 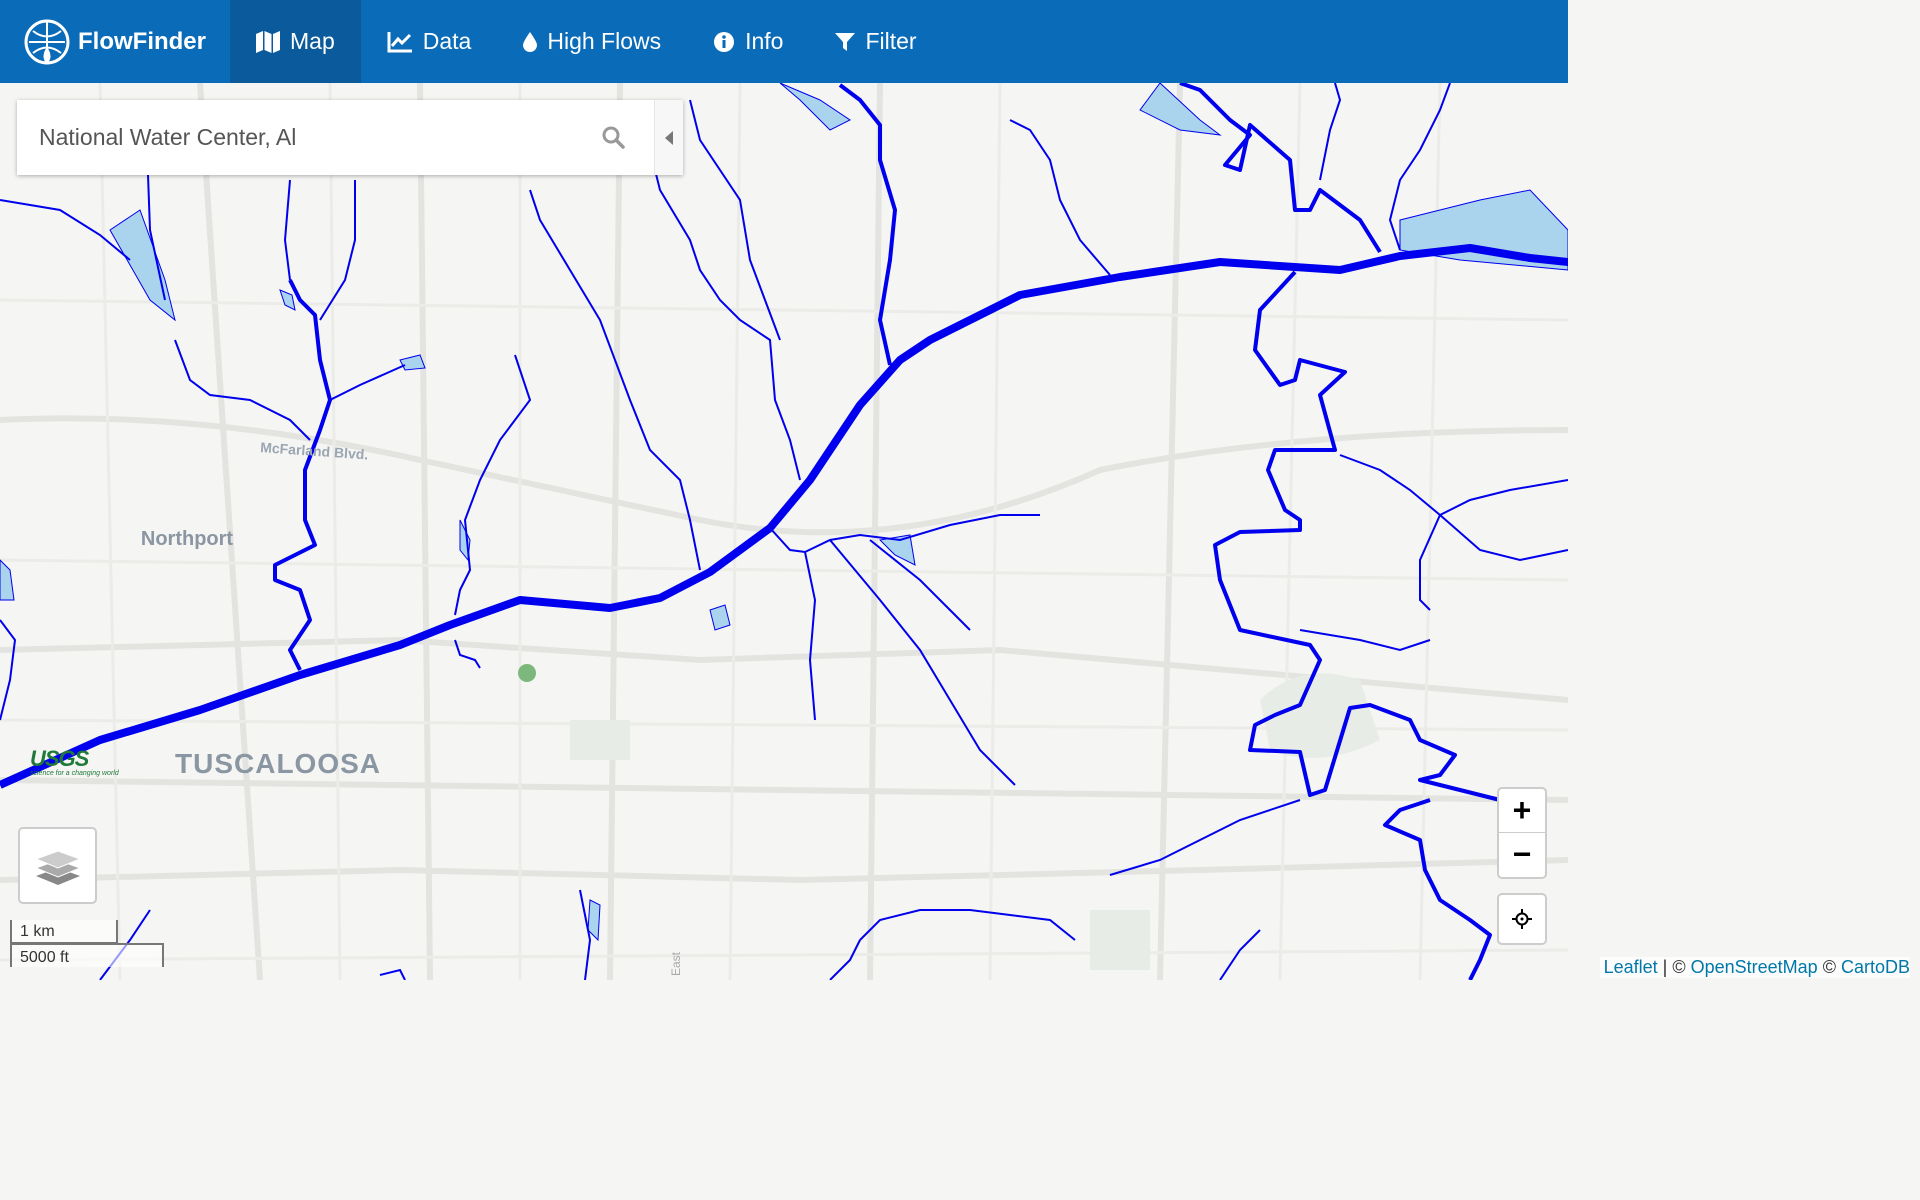 I want to click on zoom-out-button: −, so click(x=1522, y=854).